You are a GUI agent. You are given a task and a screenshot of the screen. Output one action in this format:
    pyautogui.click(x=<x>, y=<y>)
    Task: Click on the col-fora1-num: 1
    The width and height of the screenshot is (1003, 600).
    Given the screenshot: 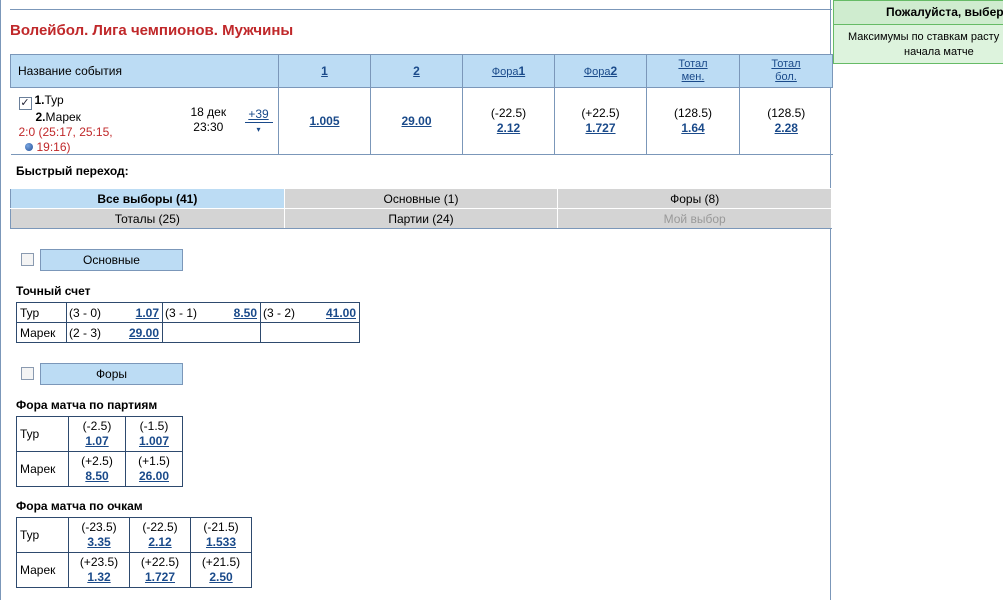 What is the action you would take?
    pyautogui.click(x=522, y=71)
    